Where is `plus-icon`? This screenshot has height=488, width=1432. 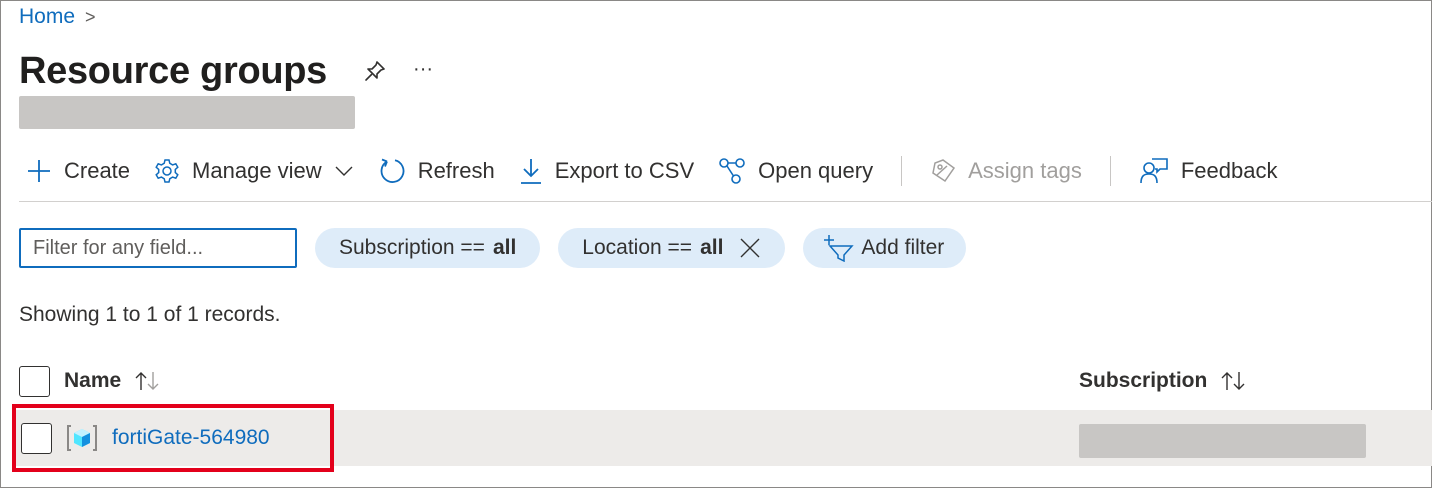 plus-icon is located at coordinates (39, 171).